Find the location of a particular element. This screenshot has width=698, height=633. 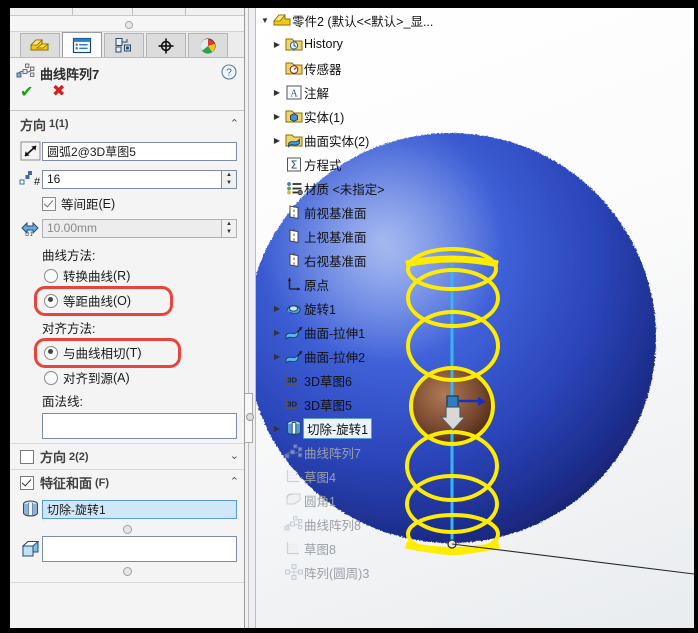

stepper-down-icon: ▼ is located at coordinates (229, 183).